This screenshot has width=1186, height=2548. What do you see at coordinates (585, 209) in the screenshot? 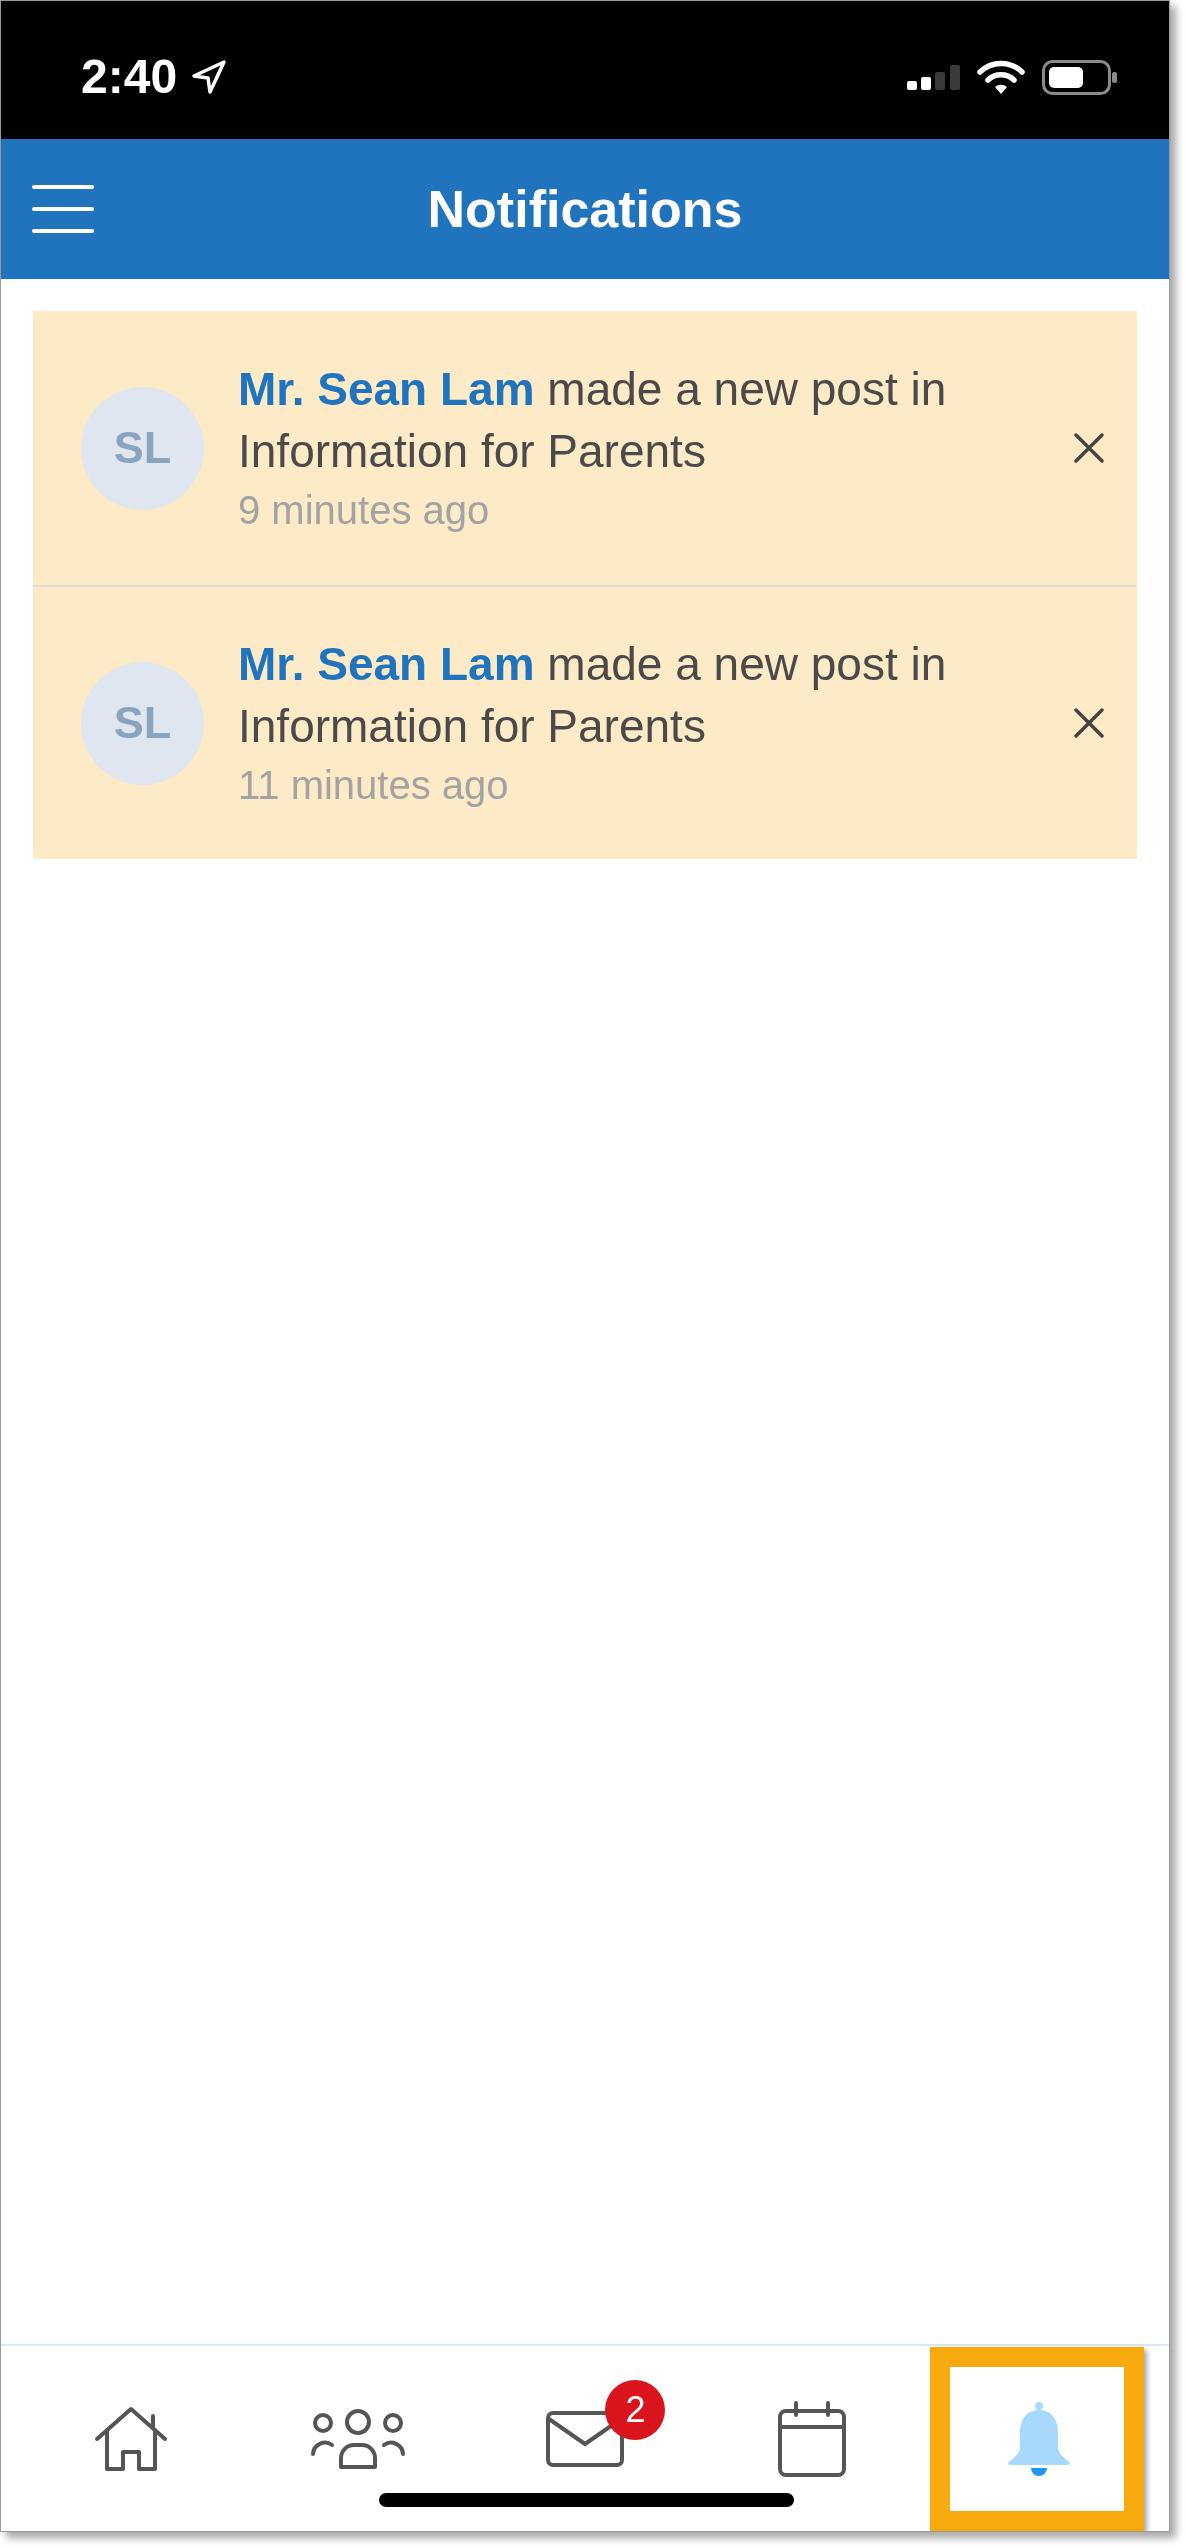
I see `screen-title: Notifications` at bounding box center [585, 209].